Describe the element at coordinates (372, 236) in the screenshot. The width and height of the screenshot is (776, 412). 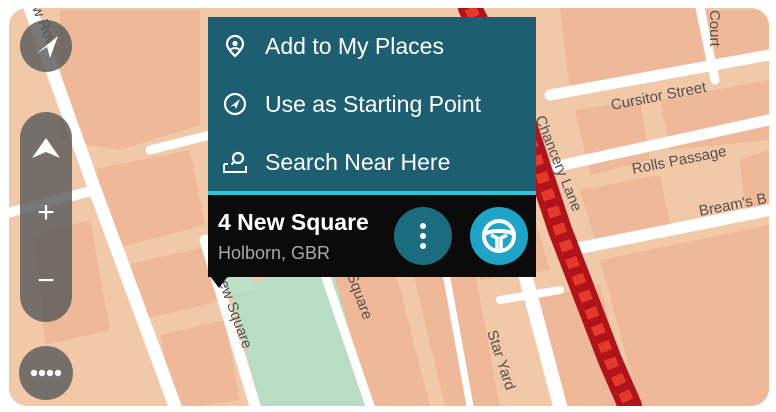
I see `location-card: 4 New Square Holborn, GBR` at that location.